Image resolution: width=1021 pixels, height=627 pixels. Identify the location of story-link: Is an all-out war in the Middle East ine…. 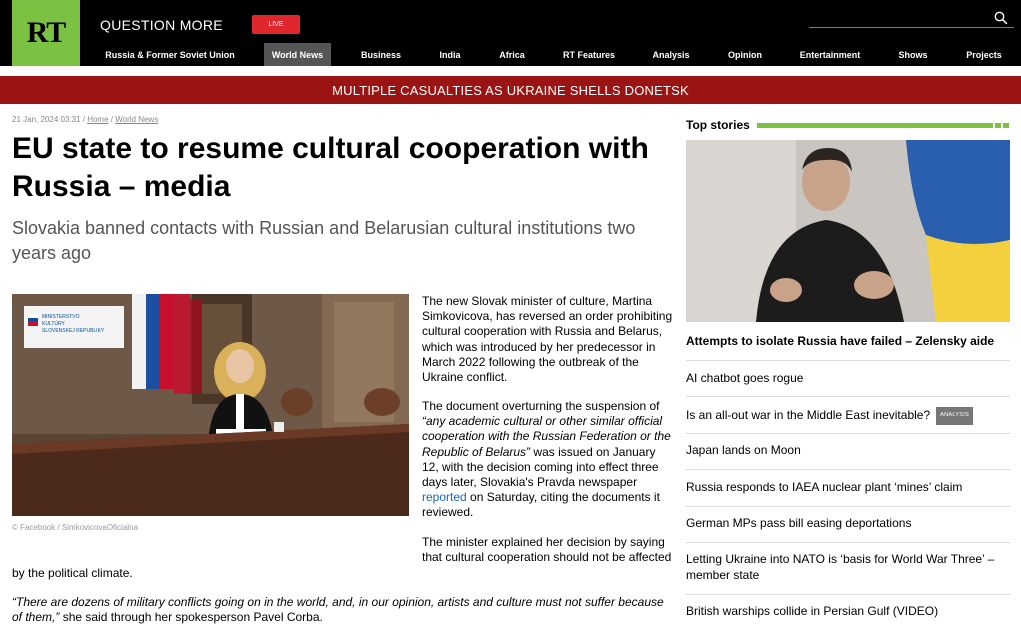
(848, 416).